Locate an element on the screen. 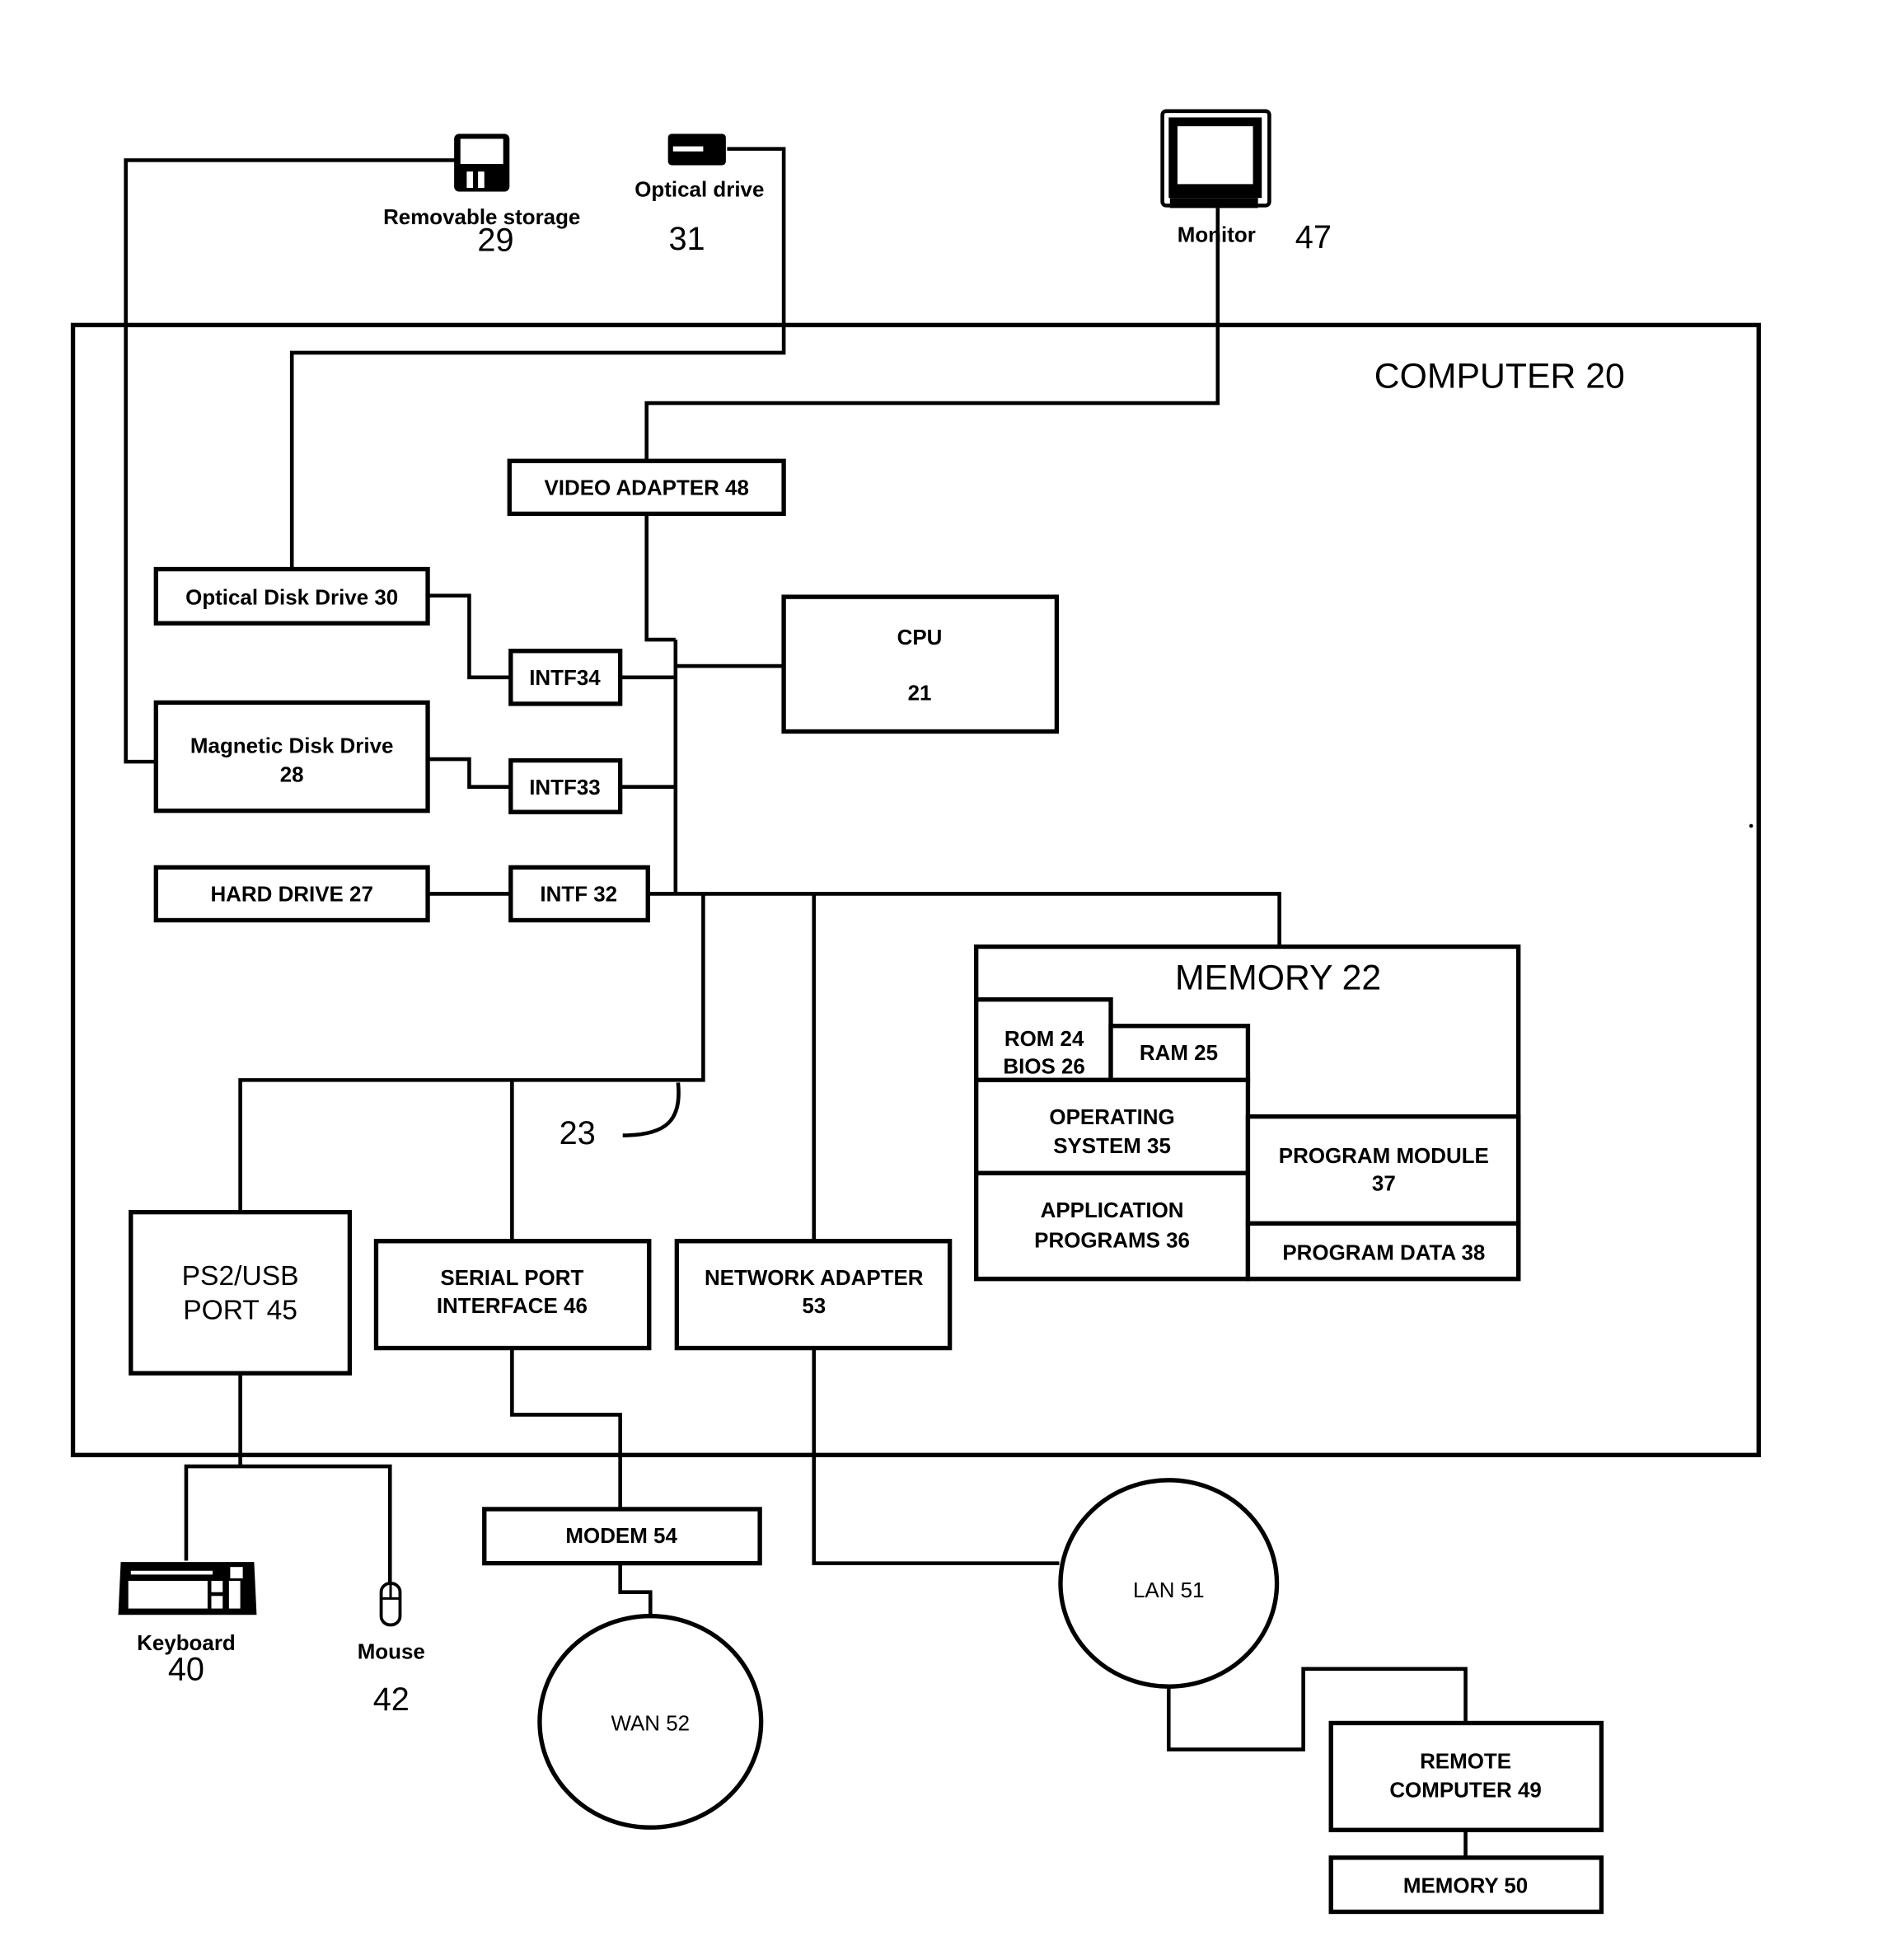 This screenshot has width=1887, height=1960. network-adapter-block: NETWORK ADAPTER 53 is located at coordinates (813, 1295).